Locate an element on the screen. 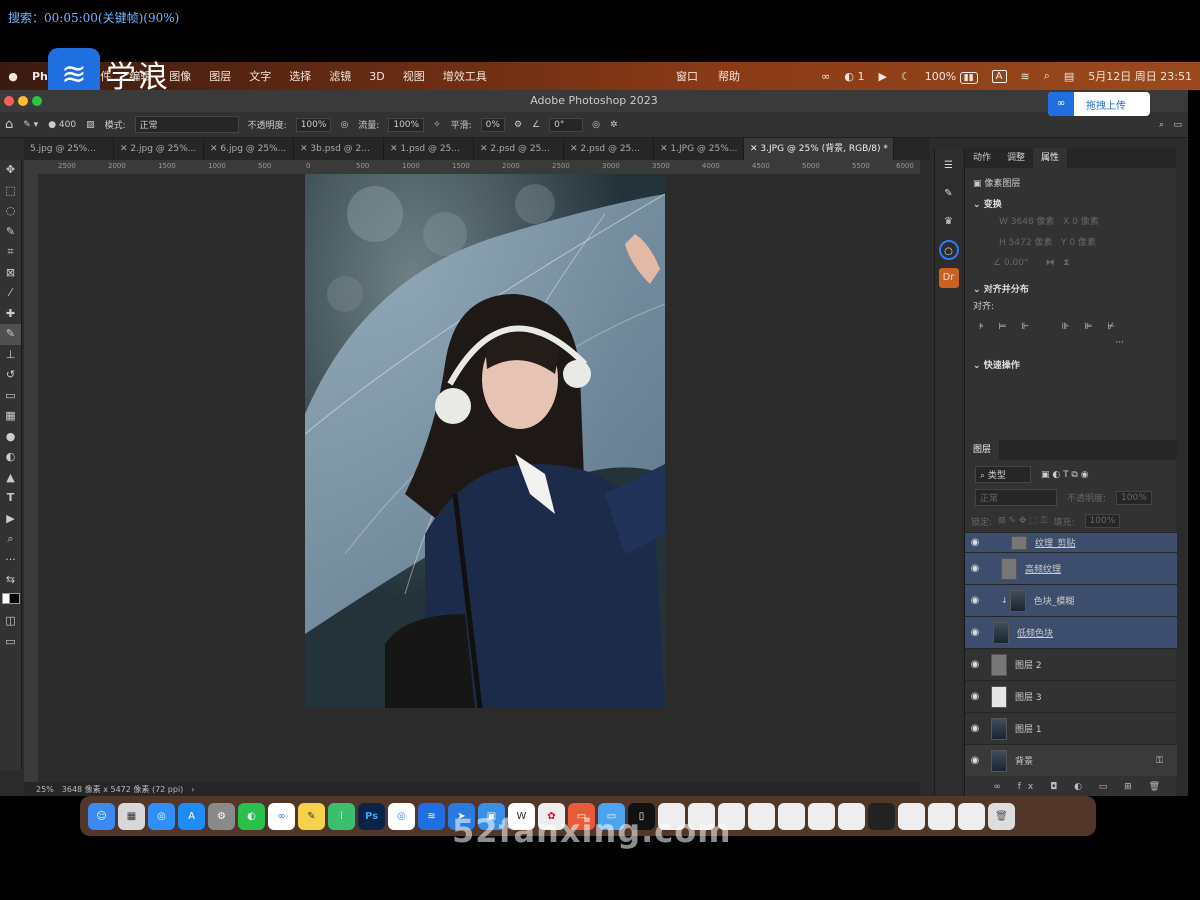 The width and height of the screenshot is (1200, 900). baidu-netdisk-dock-icon: ∞ is located at coordinates (281, 816).